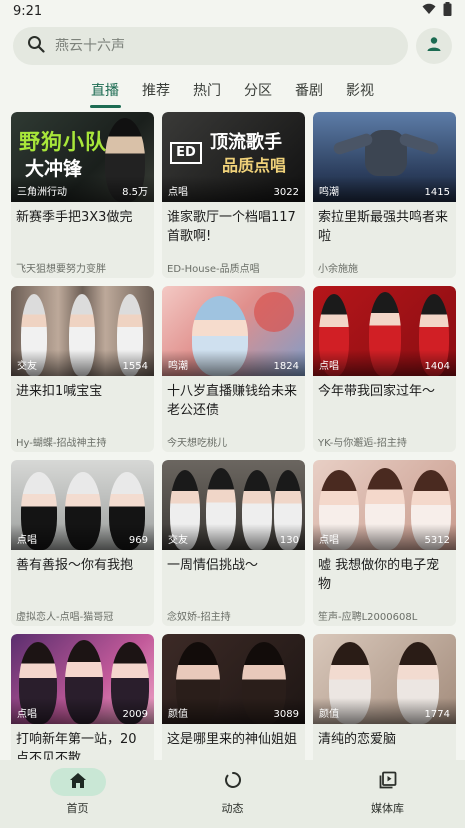 This screenshot has width=465, height=828. What do you see at coordinates (384, 697) in the screenshot?
I see `live-room-card: 颜值 1774 清纯的恋爱脑` at bounding box center [384, 697].